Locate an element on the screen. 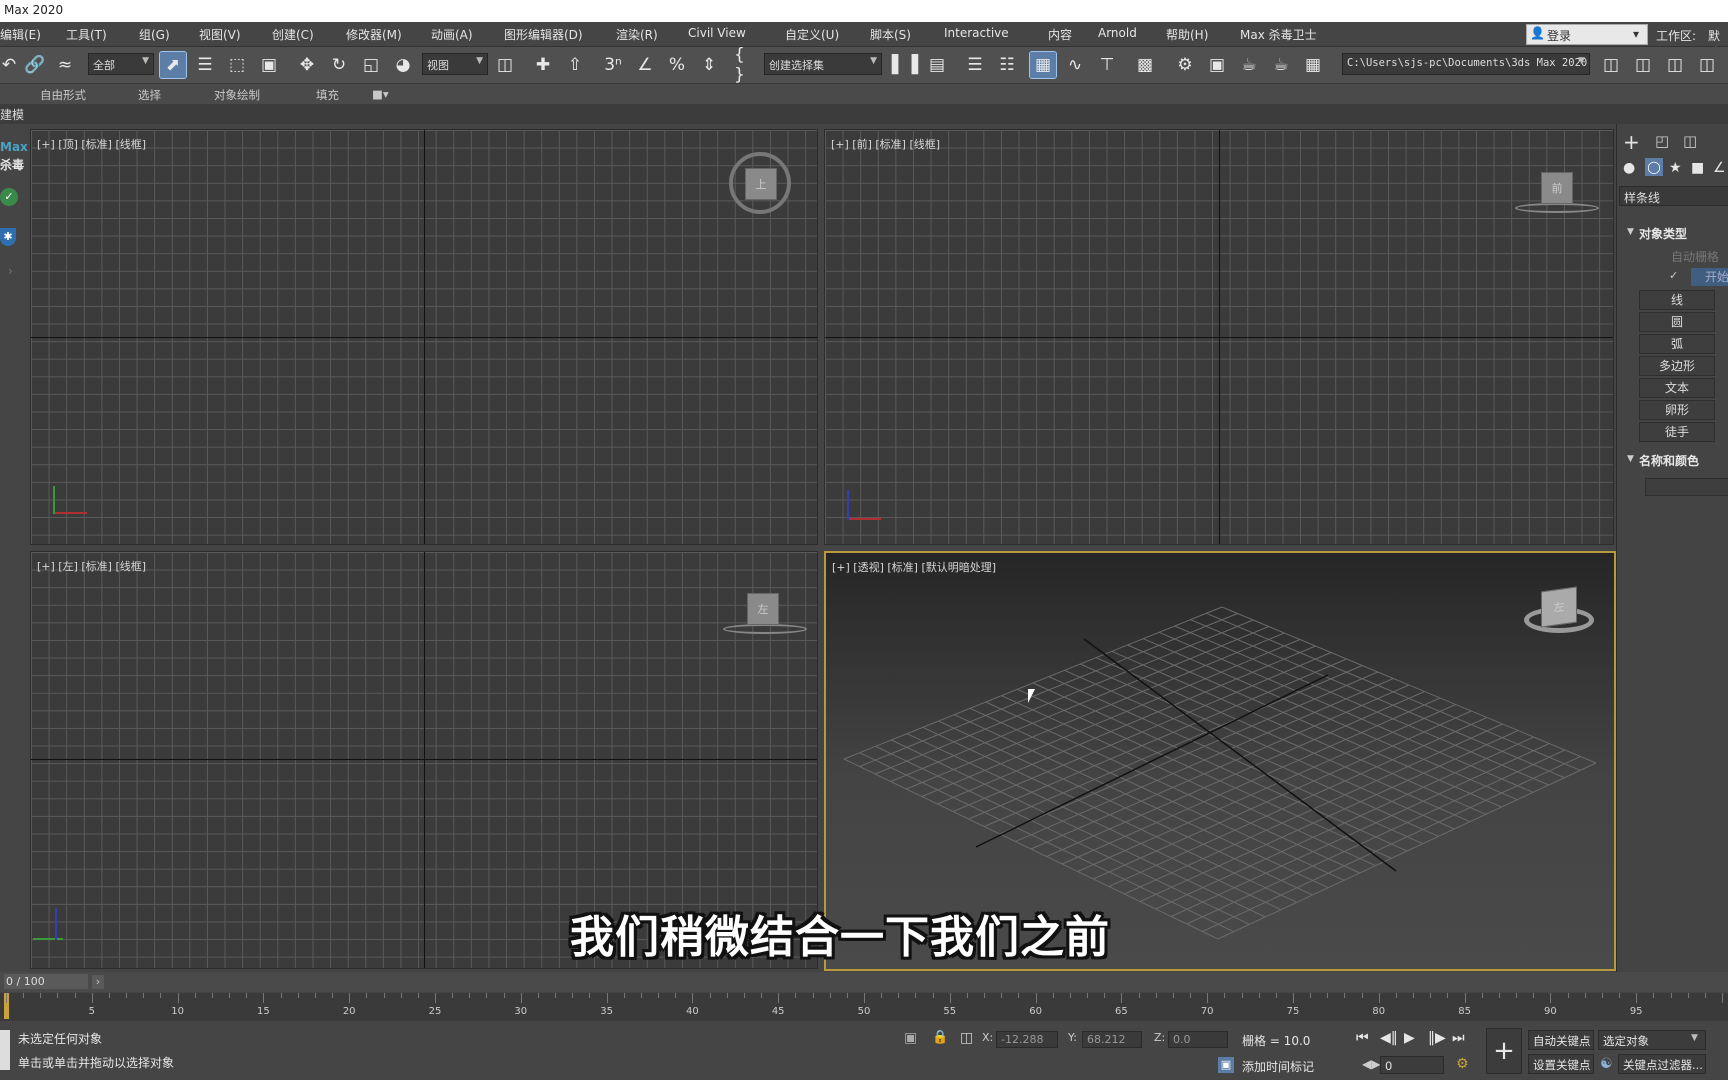 The width and height of the screenshot is (1728, 1080). auto-key-button: 自动关键点 is located at coordinates (1561, 1040).